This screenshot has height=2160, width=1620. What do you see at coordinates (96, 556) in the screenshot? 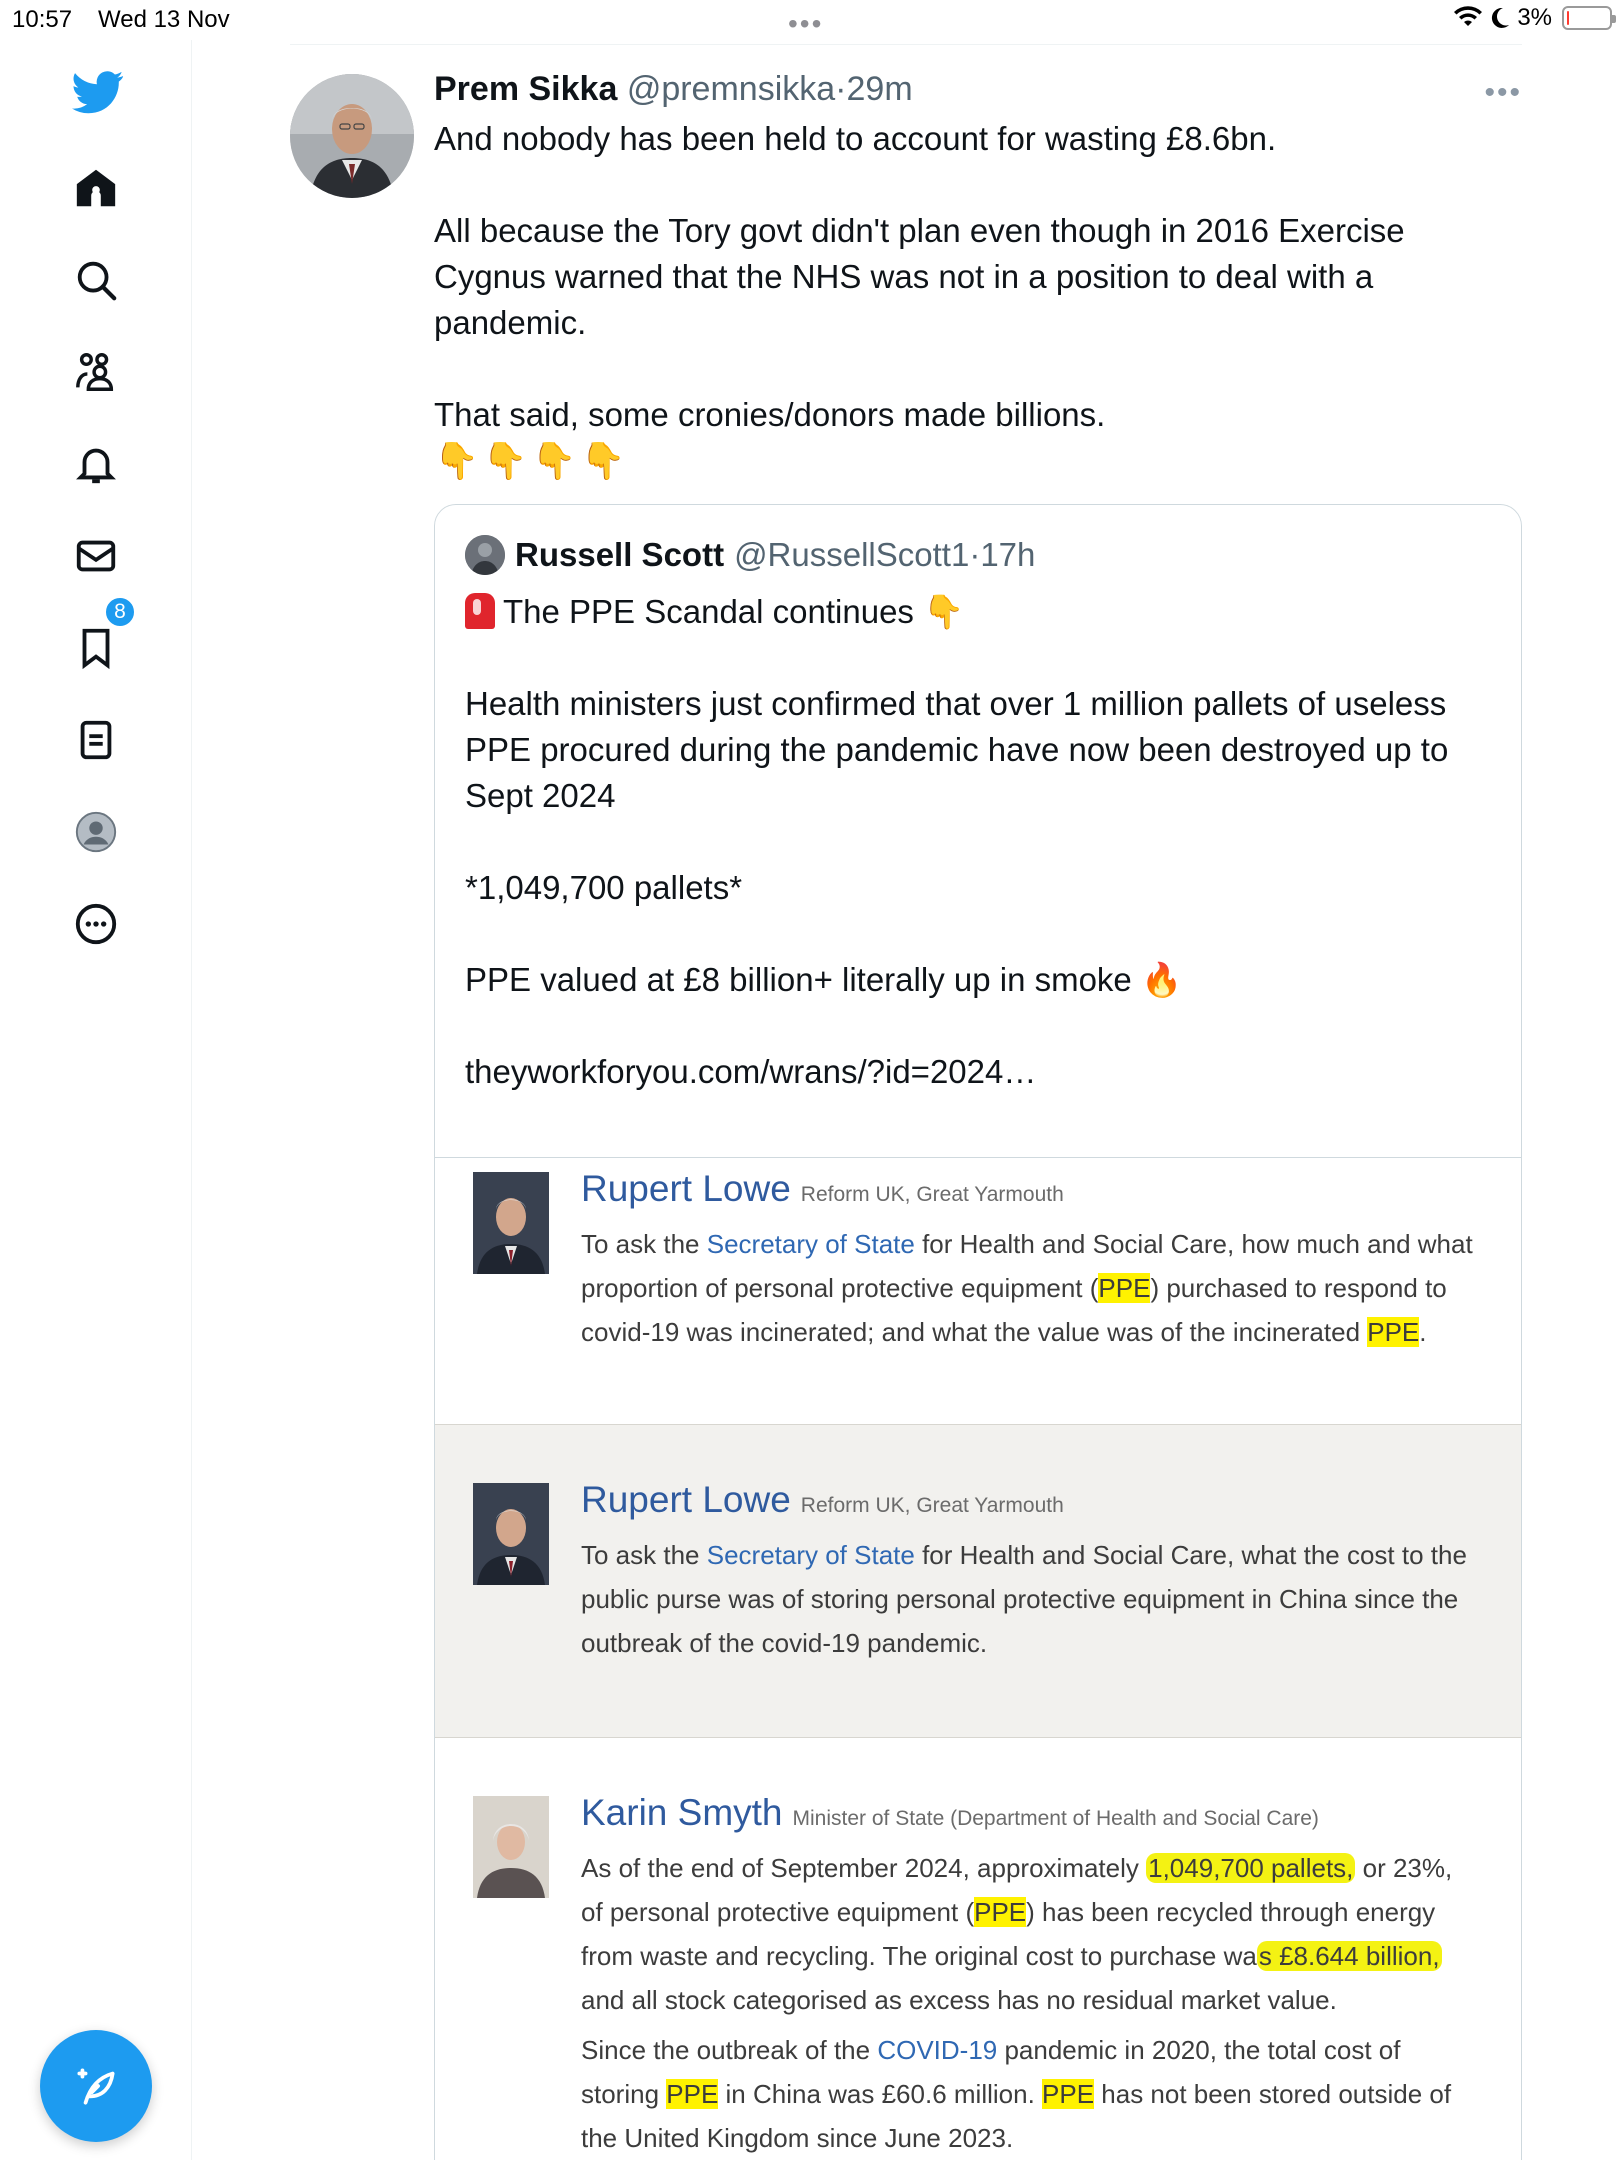
I see `messages-icon` at bounding box center [96, 556].